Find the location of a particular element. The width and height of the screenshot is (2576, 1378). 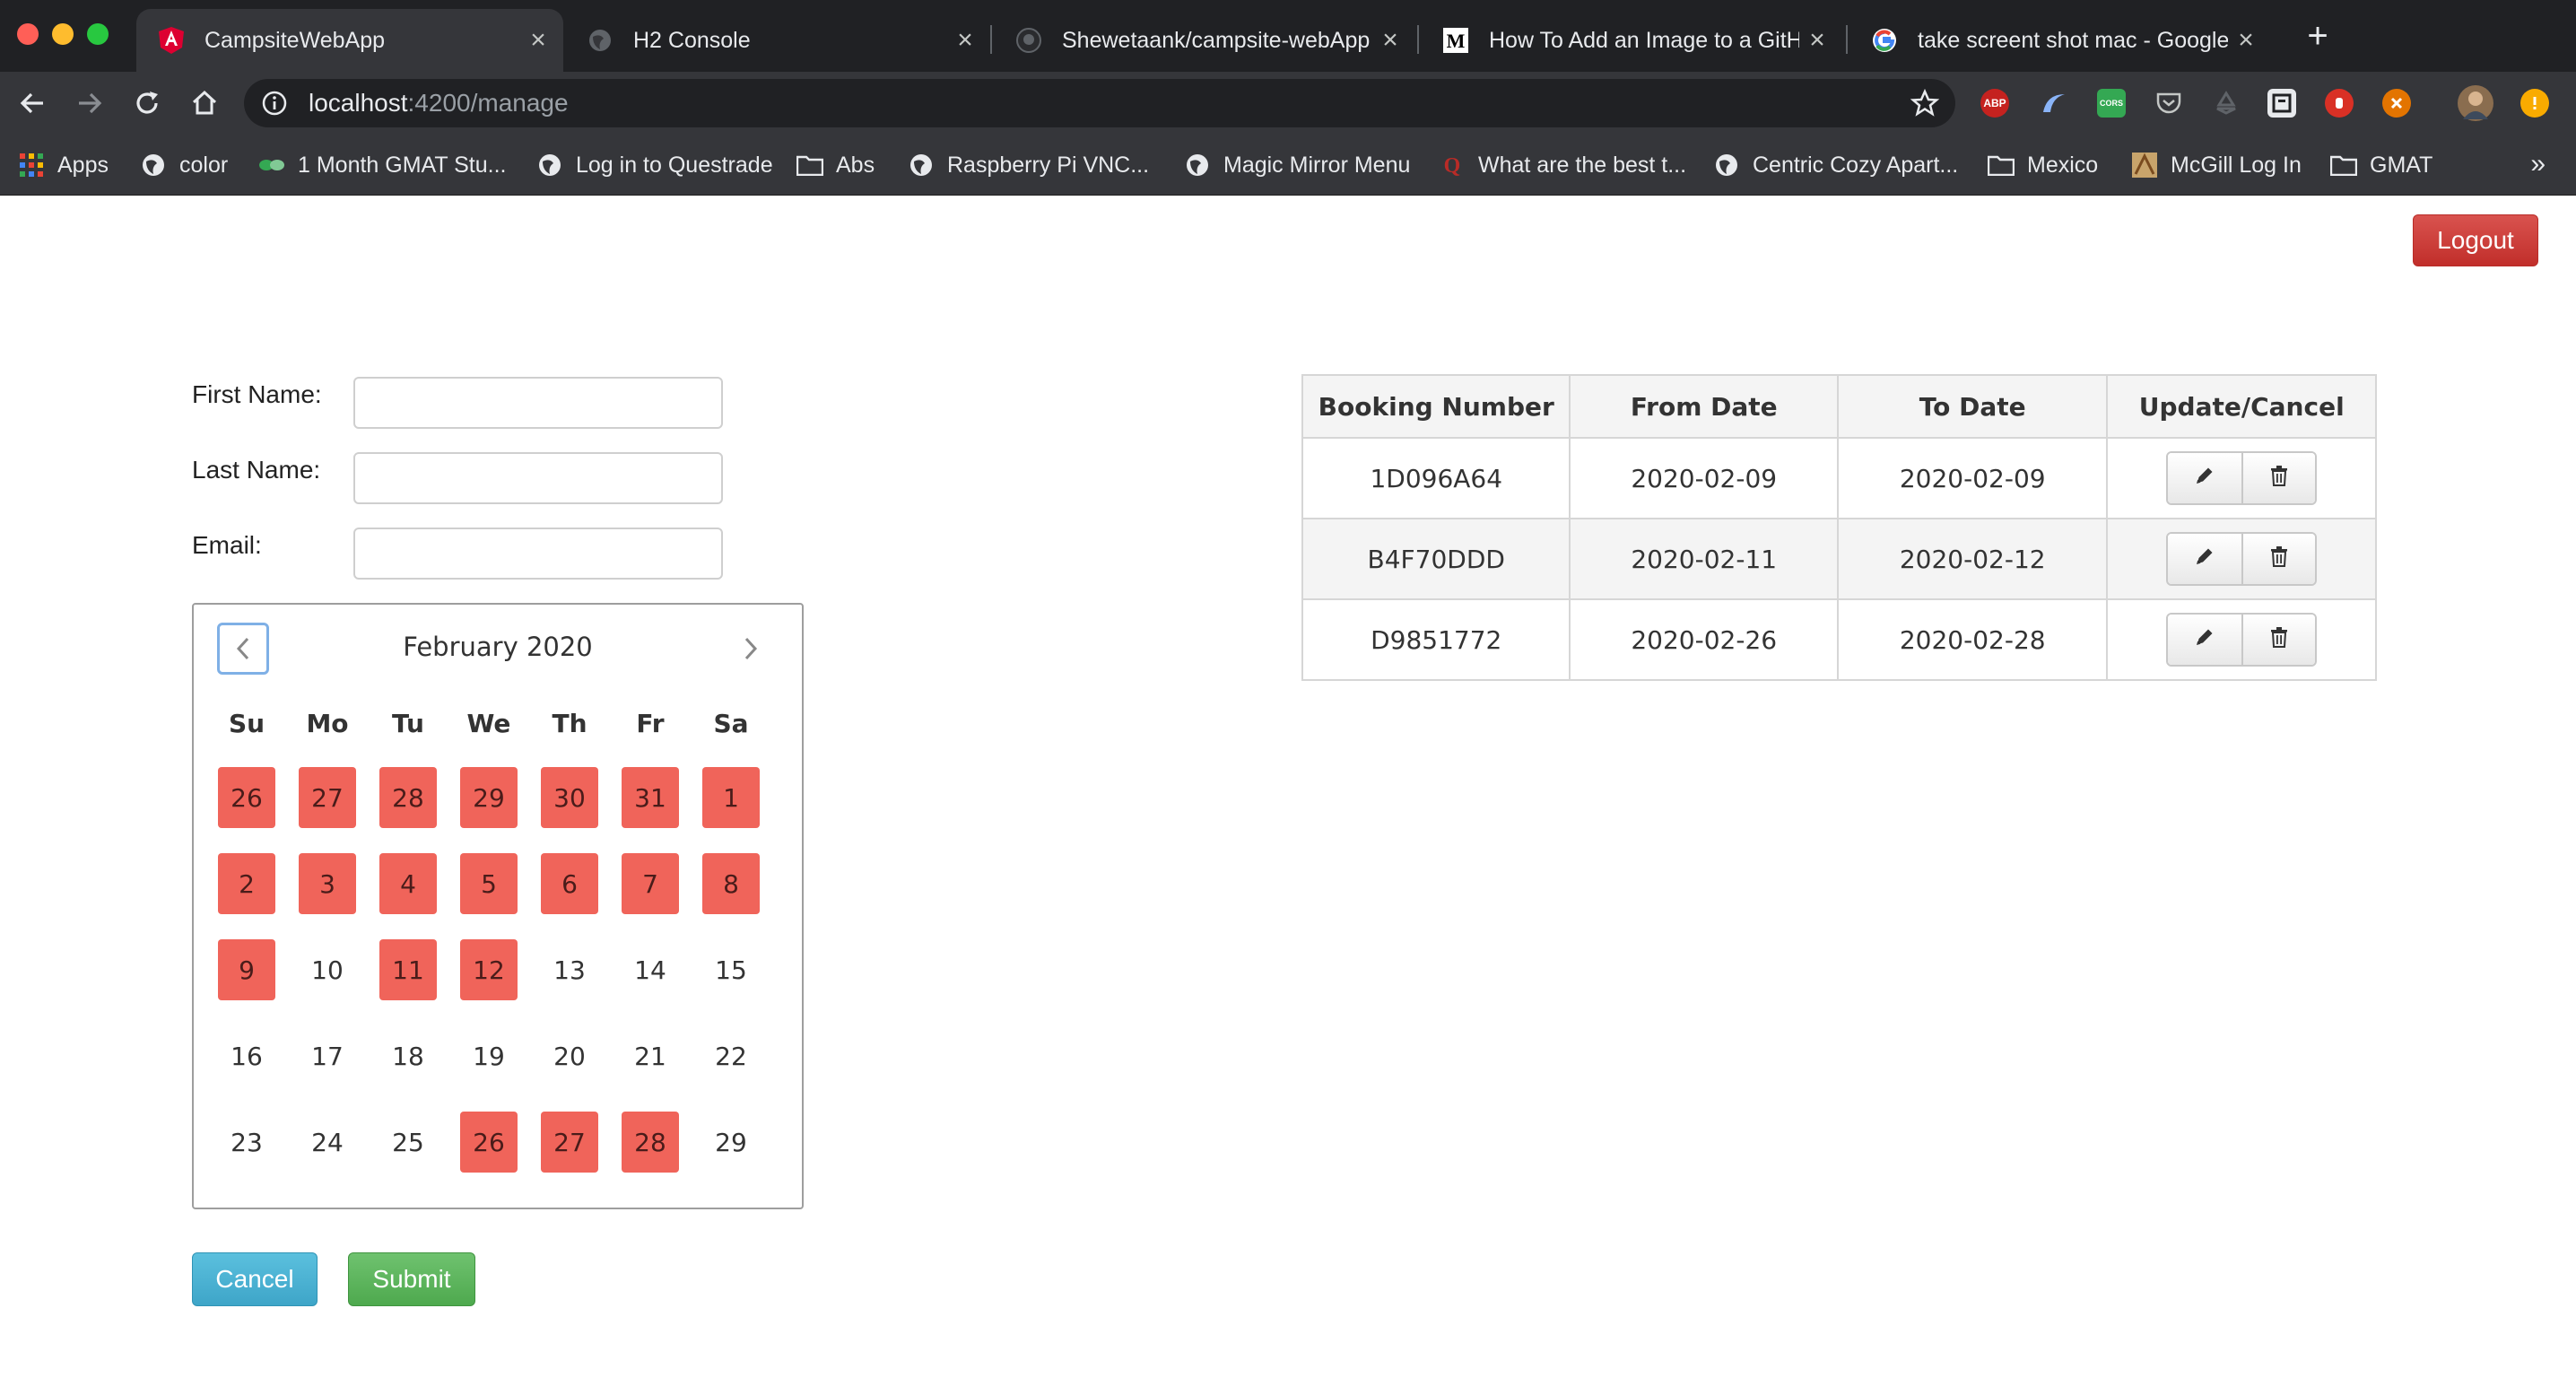

calendar-day-booked: 11 is located at coordinates (408, 982).